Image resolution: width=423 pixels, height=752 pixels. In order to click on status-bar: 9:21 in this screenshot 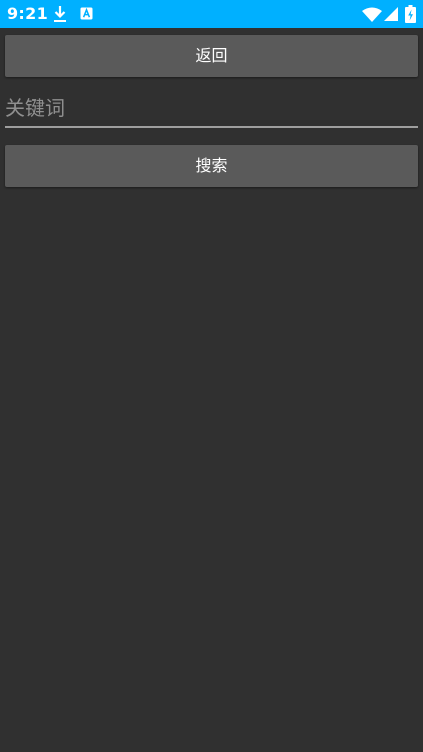, I will do `click(211, 14)`.